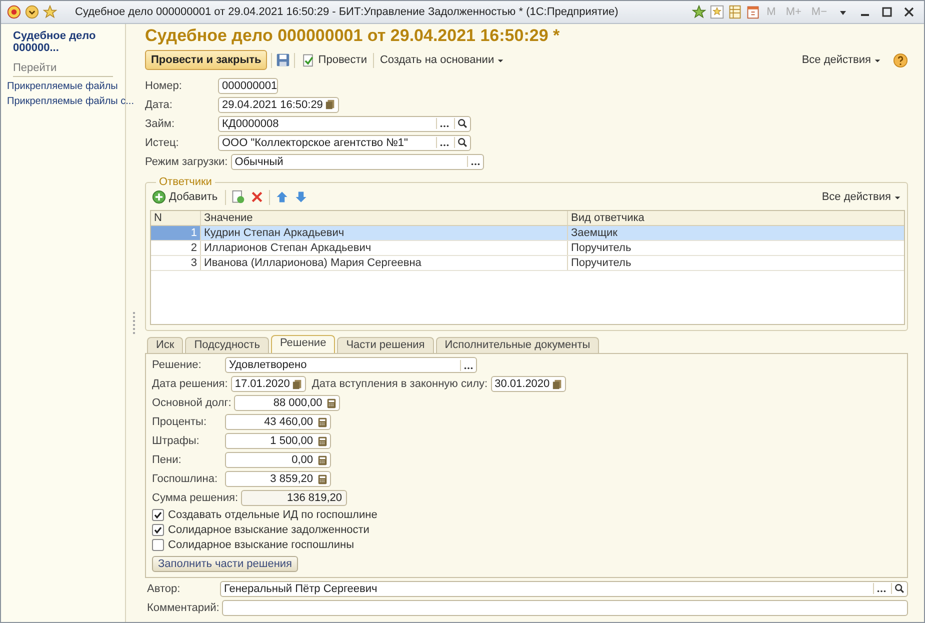 The width and height of the screenshot is (925, 623). Describe the element at coordinates (160, 124) in the screenshot. I see `field-label: Займ:` at that location.